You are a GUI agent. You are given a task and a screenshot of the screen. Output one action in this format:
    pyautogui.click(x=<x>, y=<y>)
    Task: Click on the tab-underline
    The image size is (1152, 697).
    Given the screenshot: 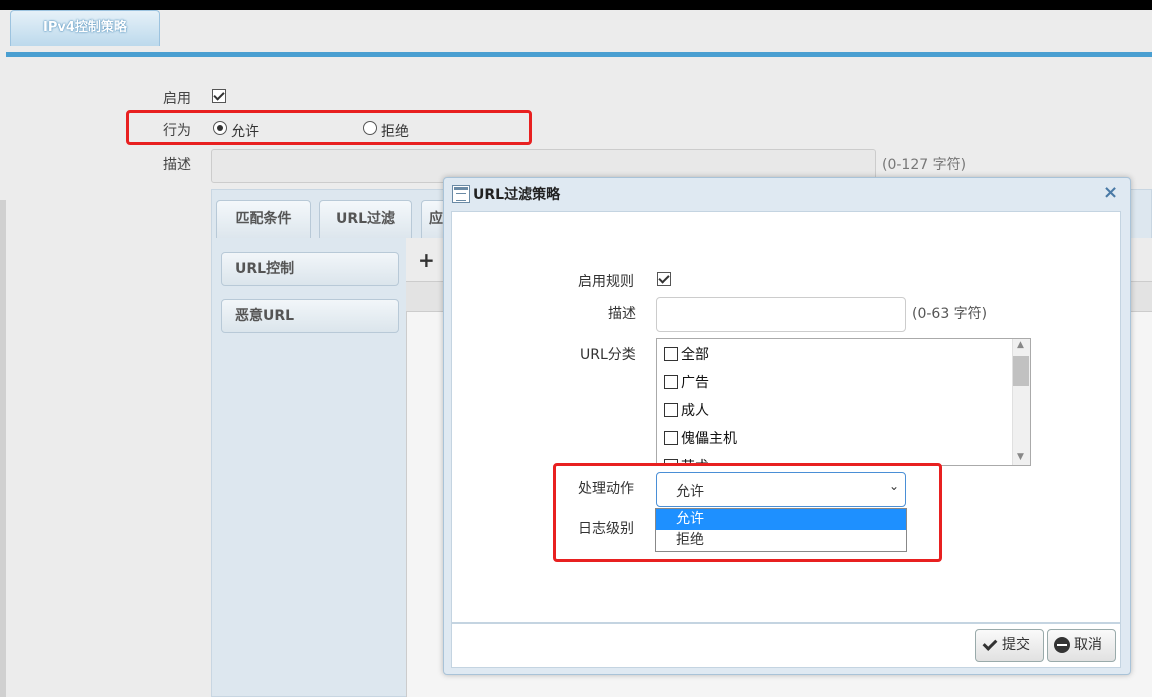 What is the action you would take?
    pyautogui.click(x=579, y=54)
    